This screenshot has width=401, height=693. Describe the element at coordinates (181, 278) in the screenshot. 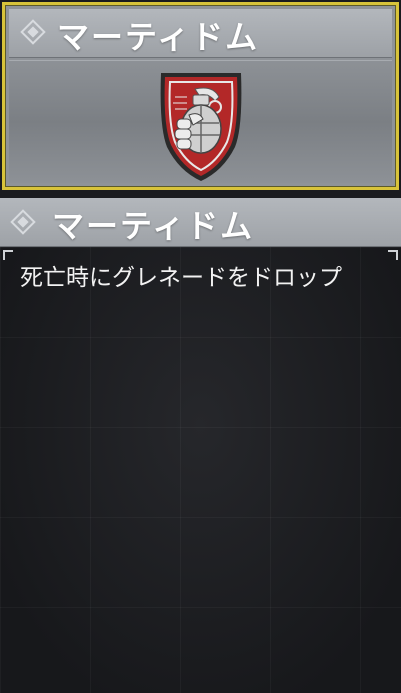

I see `perk-description: 死亡時にグレネードをドロップ` at that location.